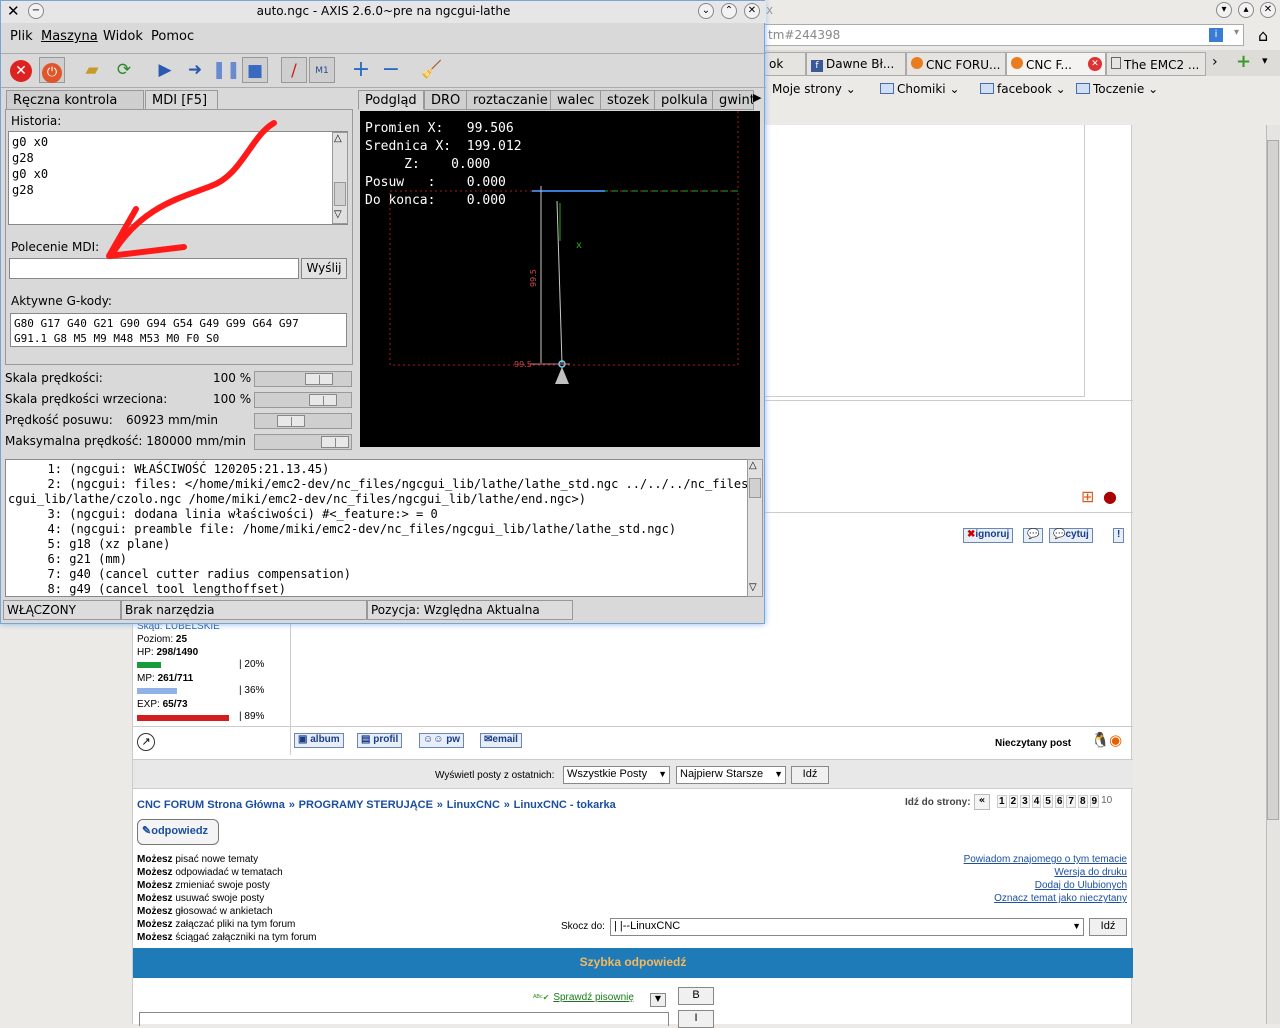 Image resolution: width=1280 pixels, height=1028 pixels. Describe the element at coordinates (340, 178) in the screenshot. I see `history-scrollbar: △ ▽` at that location.